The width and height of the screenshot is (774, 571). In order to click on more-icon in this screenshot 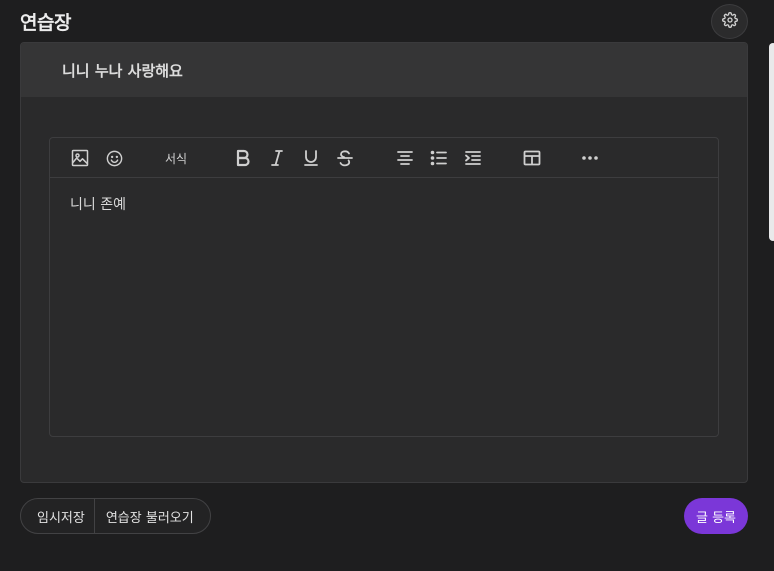, I will do `click(590, 158)`.